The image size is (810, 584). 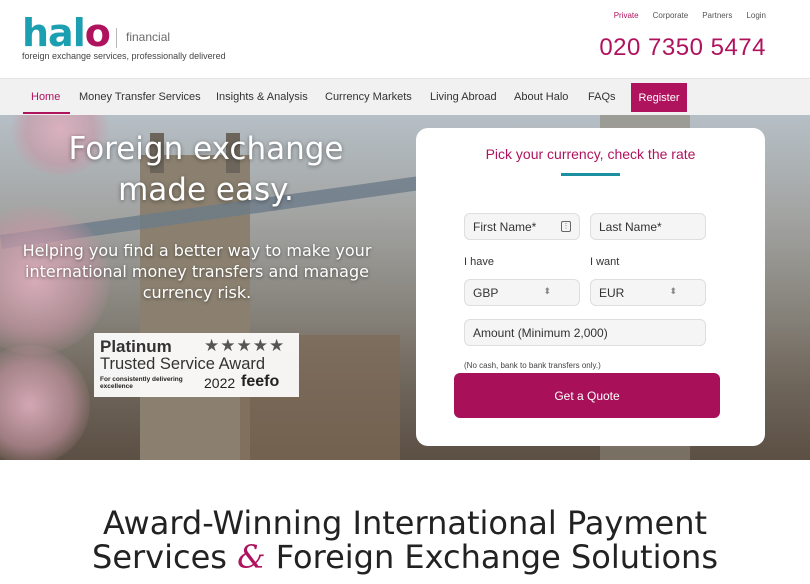 I want to click on amount-placeholder: Amount (Minimum 2,000), so click(x=540, y=333).